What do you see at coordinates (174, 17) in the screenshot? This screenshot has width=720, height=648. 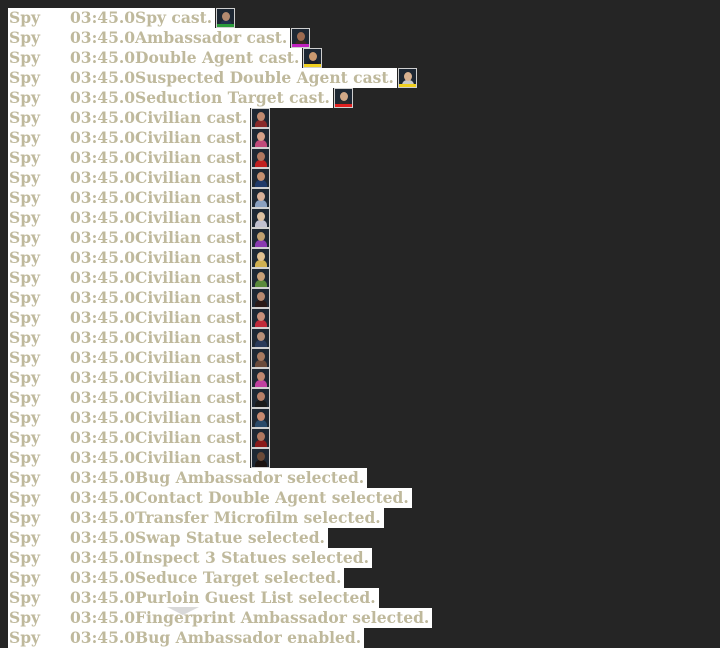 I see `log-message: Spy cast.` at bounding box center [174, 17].